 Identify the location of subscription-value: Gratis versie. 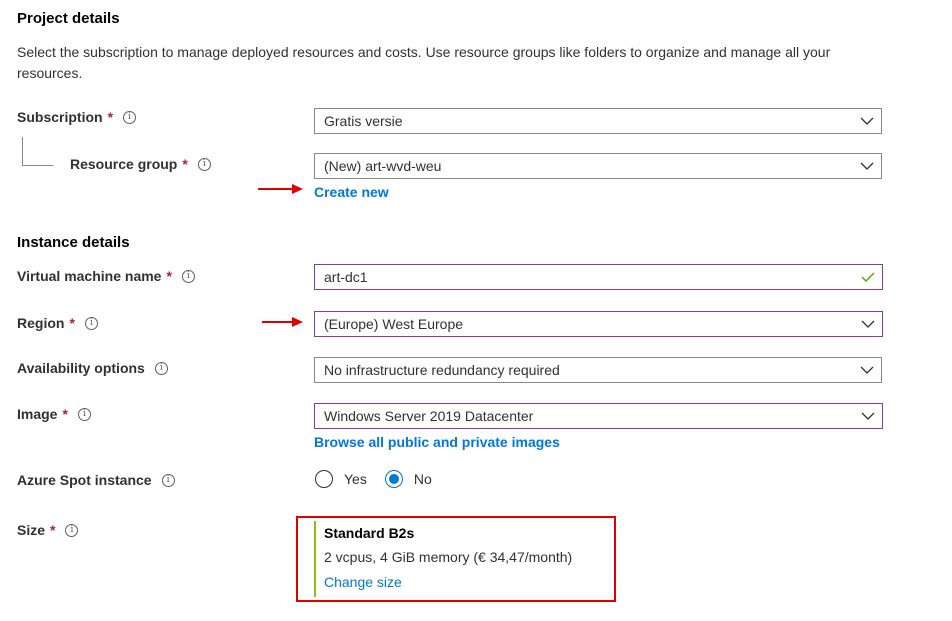
(363, 121).